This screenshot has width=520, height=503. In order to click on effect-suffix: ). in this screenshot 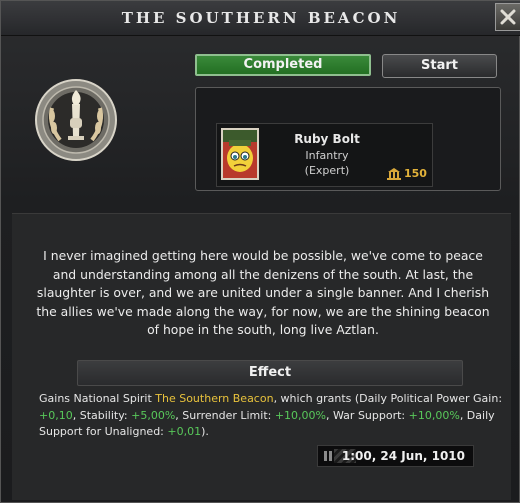, I will do `click(205, 431)`.